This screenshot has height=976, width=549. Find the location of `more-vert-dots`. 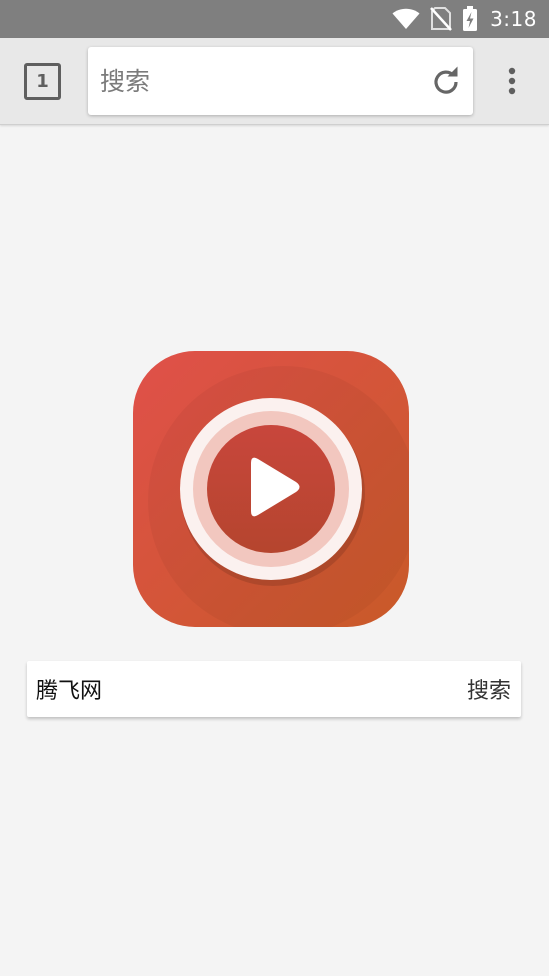

more-vert-dots is located at coordinates (512, 81).